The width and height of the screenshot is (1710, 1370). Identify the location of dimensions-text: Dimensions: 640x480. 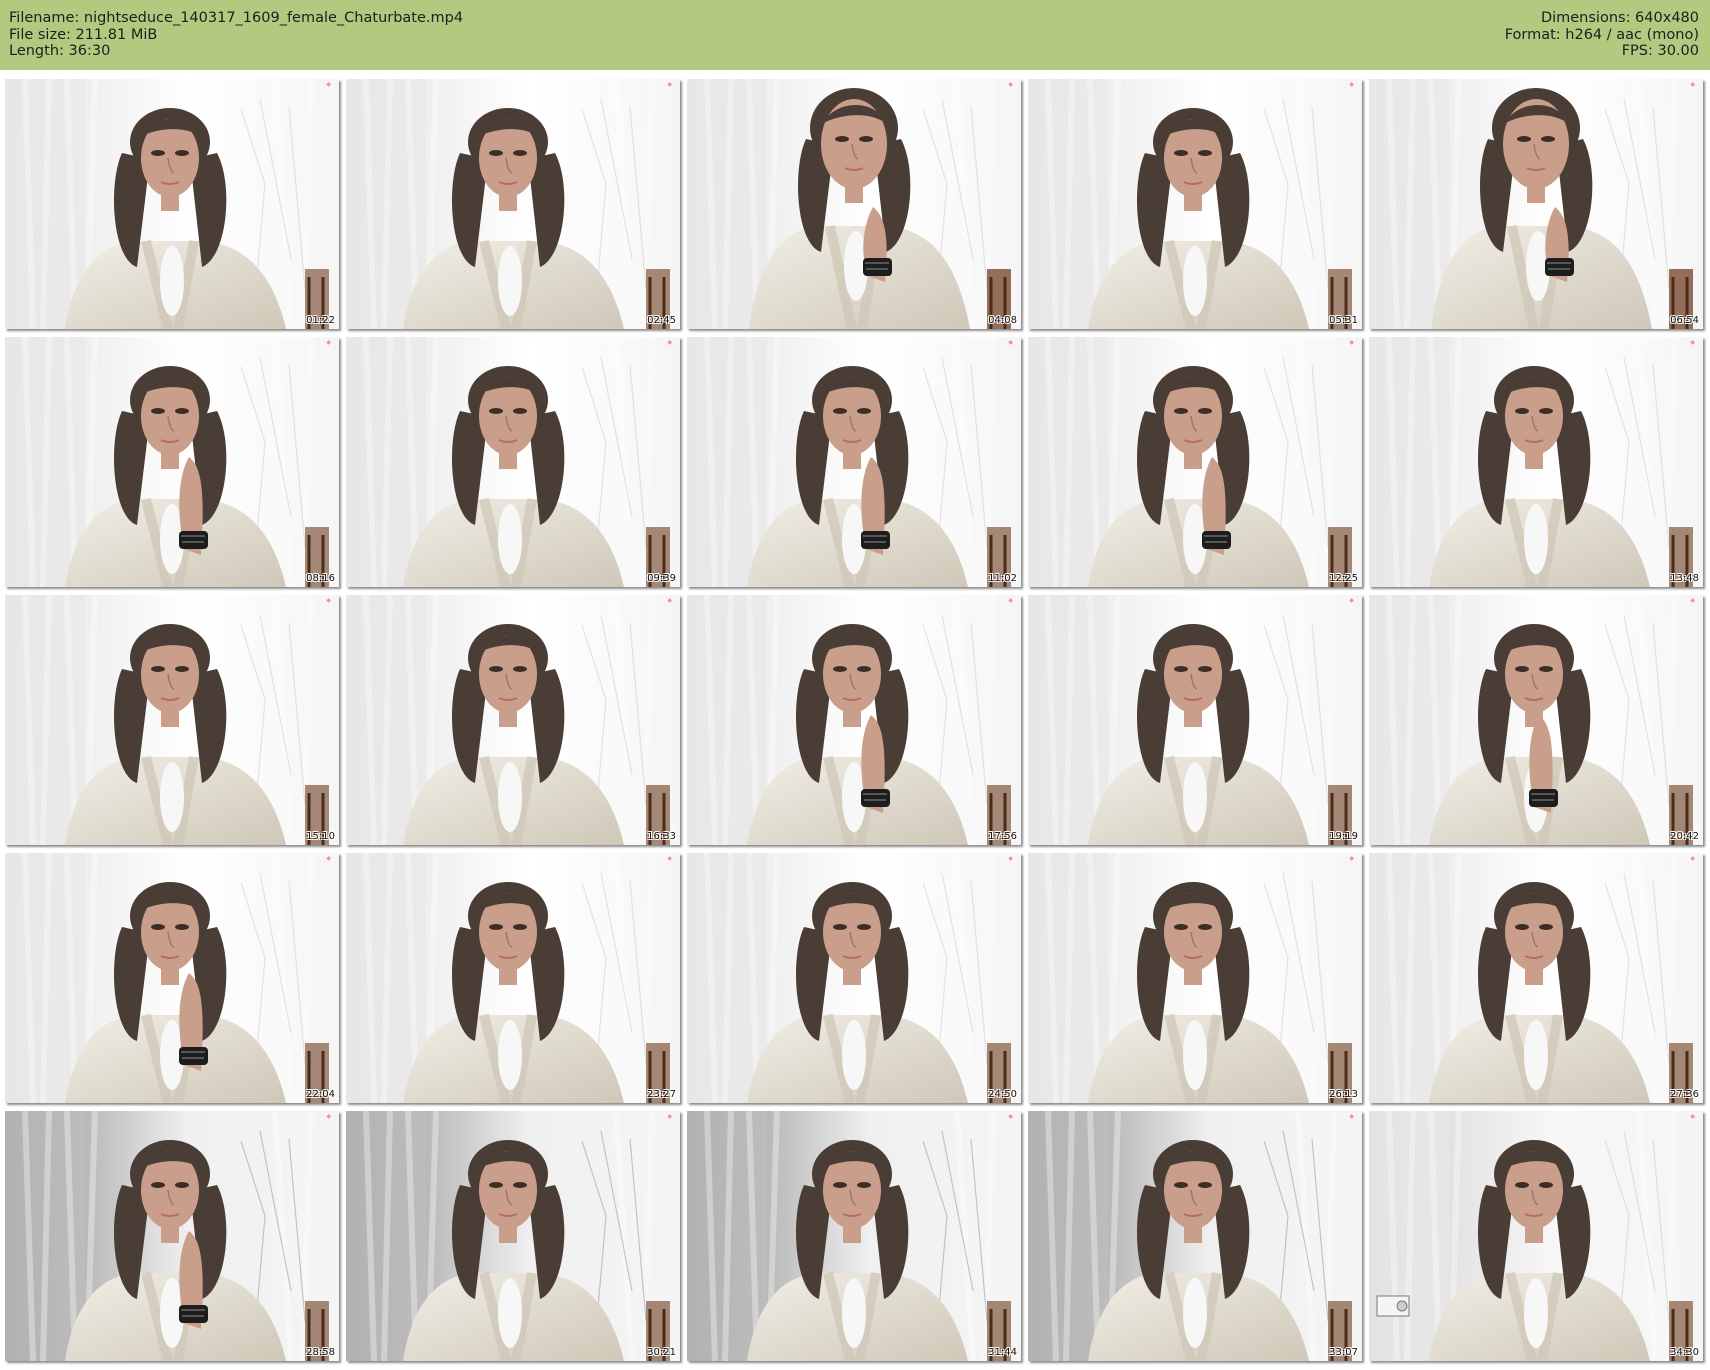
(1619, 18).